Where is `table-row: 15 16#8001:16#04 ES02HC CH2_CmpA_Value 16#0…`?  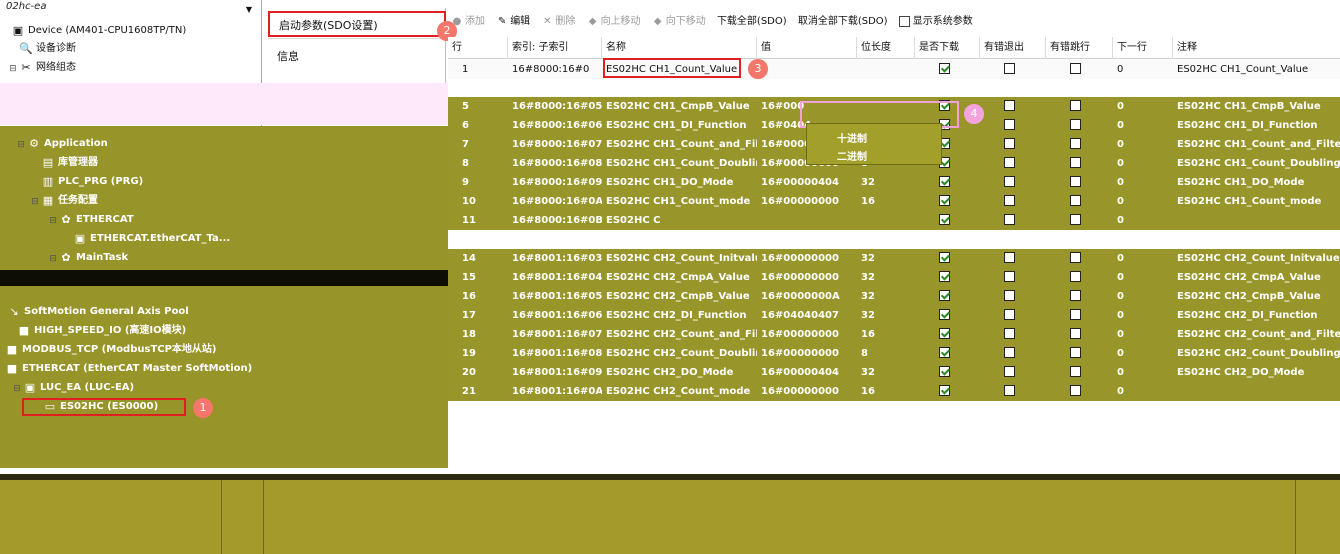
table-row: 15 16#8001:16#04 ES02HC CH2_CmpA_Value 16#0… is located at coordinates (894, 277).